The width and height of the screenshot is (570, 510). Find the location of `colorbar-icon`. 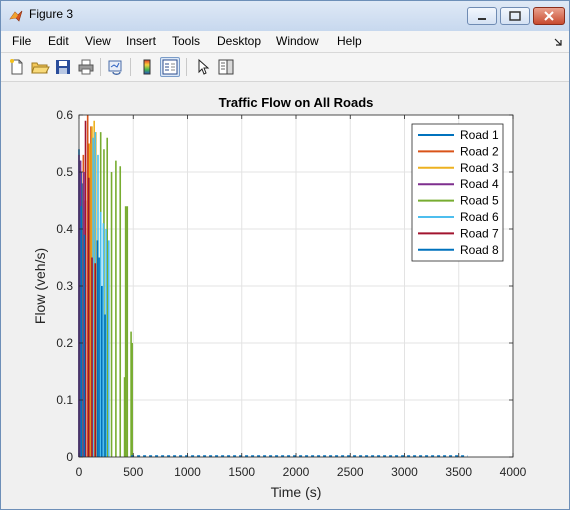

colorbar-icon is located at coordinates (147, 67).